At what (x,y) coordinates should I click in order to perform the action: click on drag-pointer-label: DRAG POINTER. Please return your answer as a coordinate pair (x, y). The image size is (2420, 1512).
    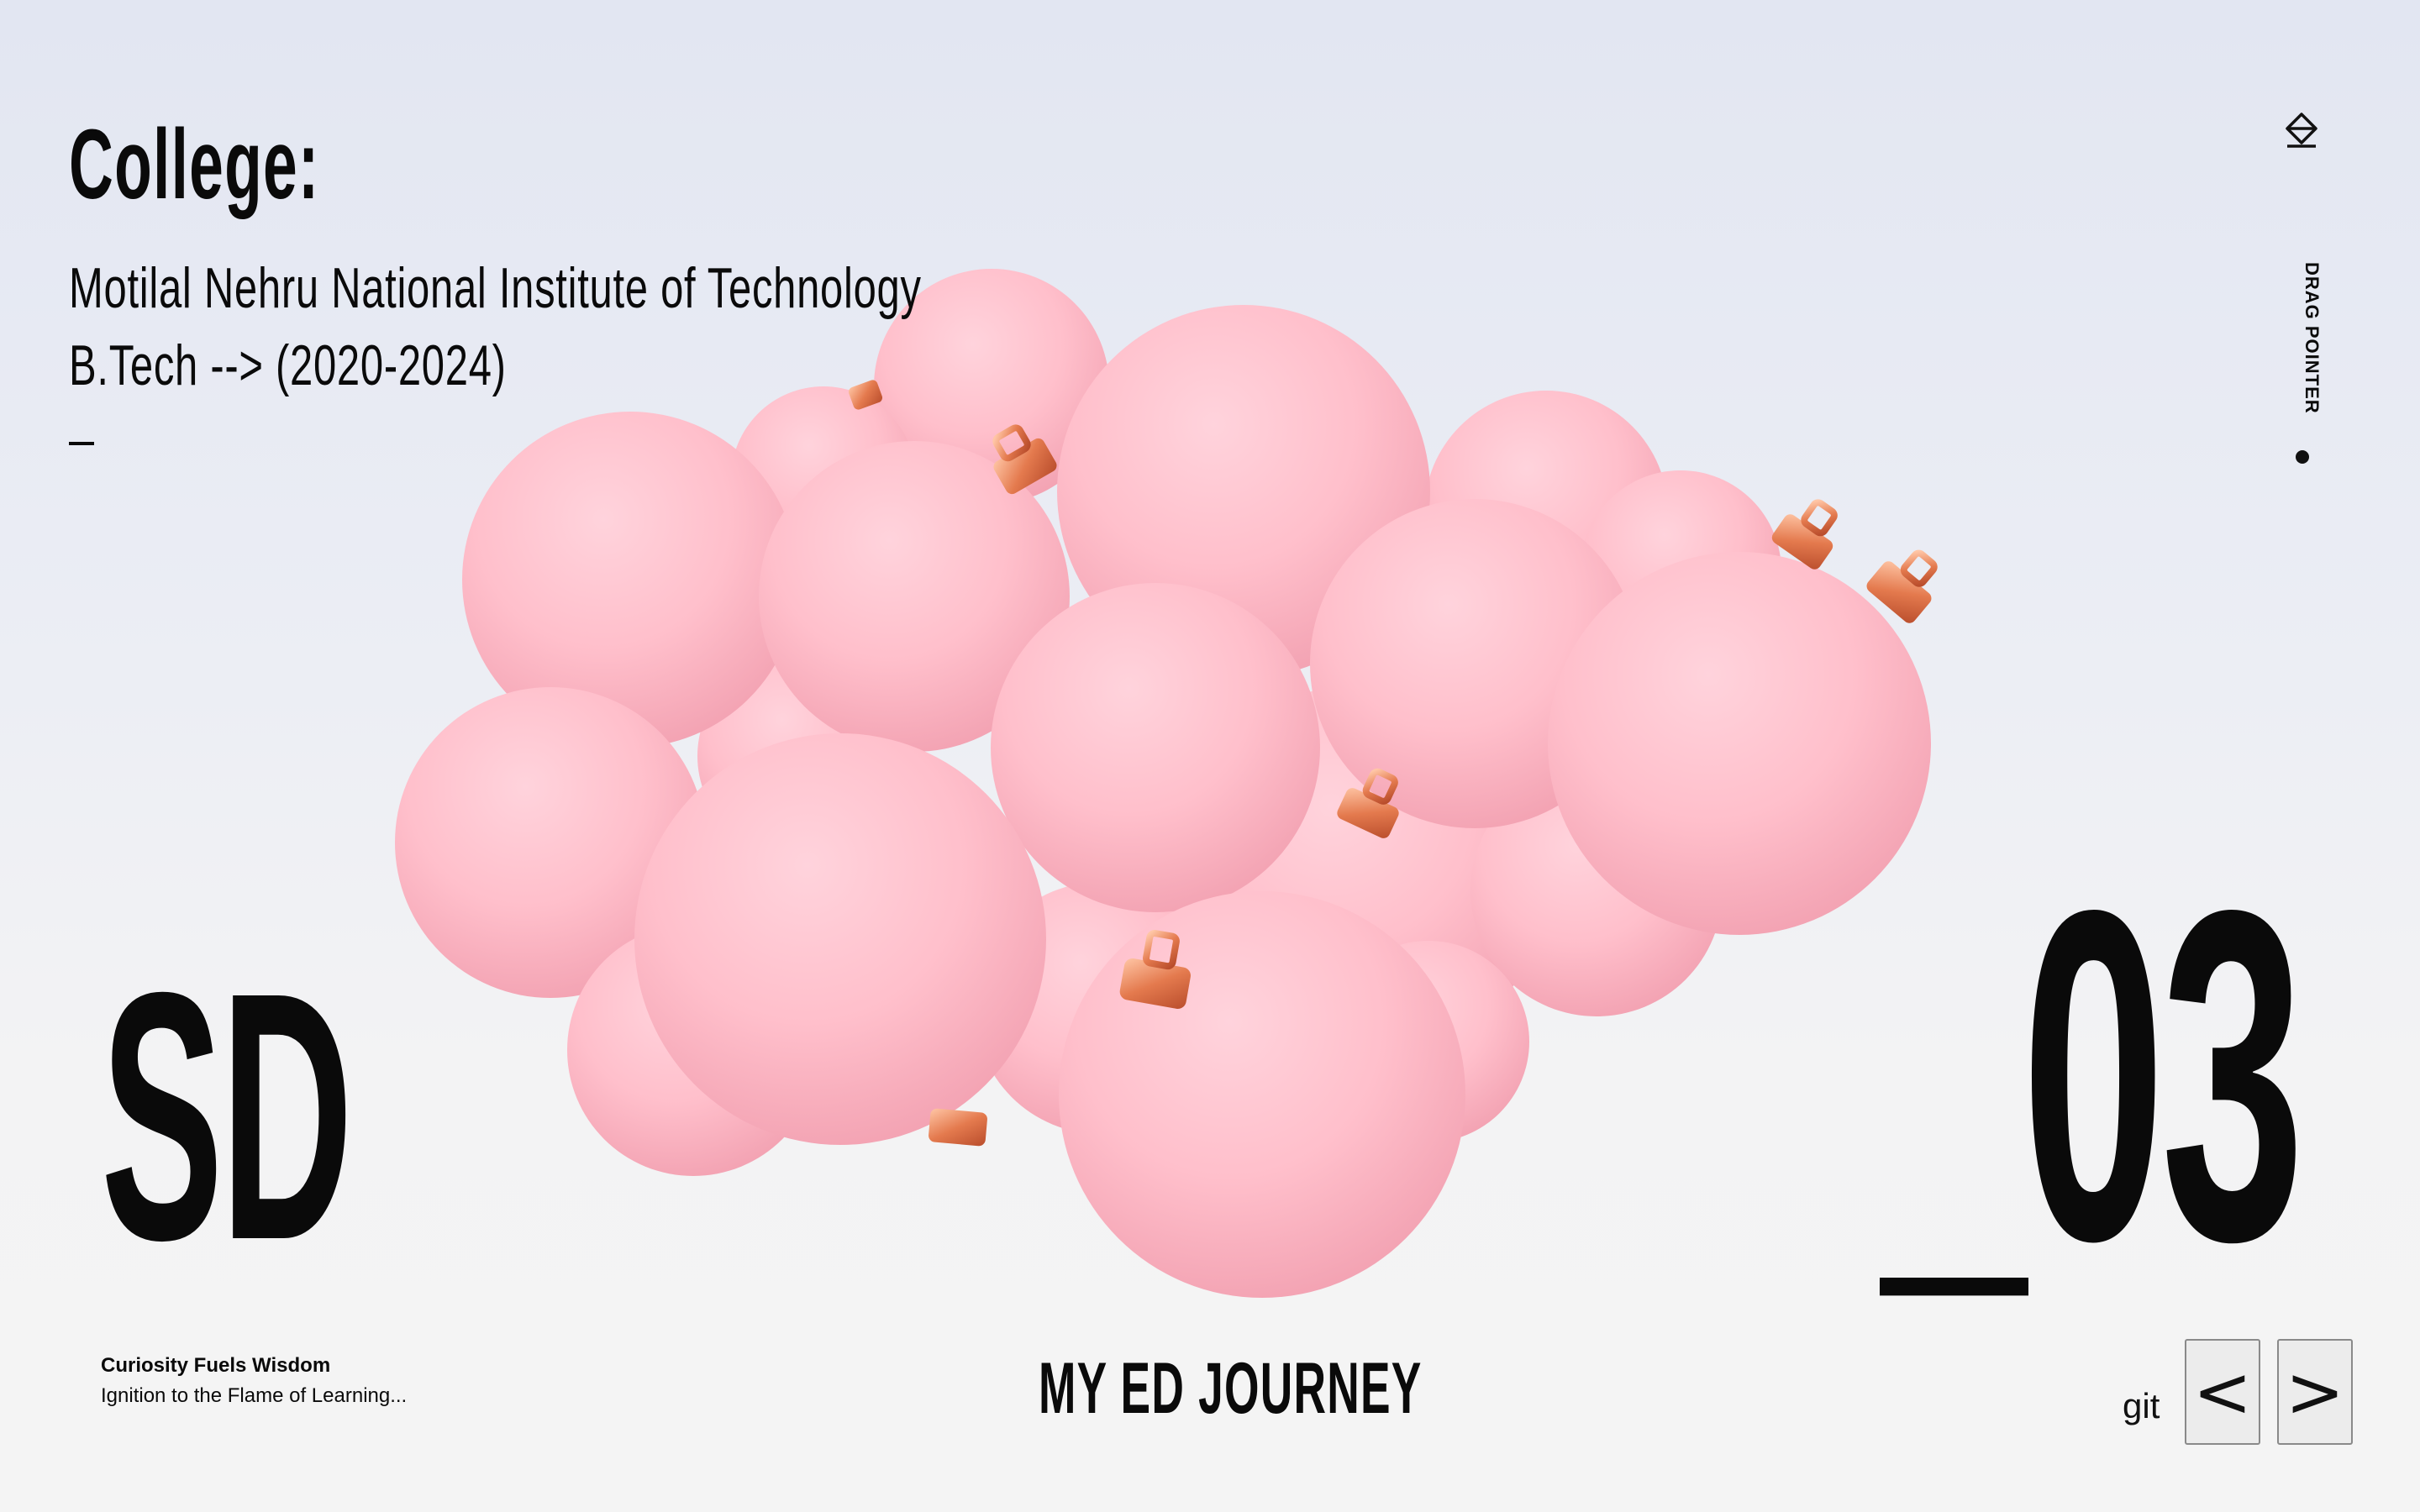
    Looking at the image, I should click on (2312, 338).